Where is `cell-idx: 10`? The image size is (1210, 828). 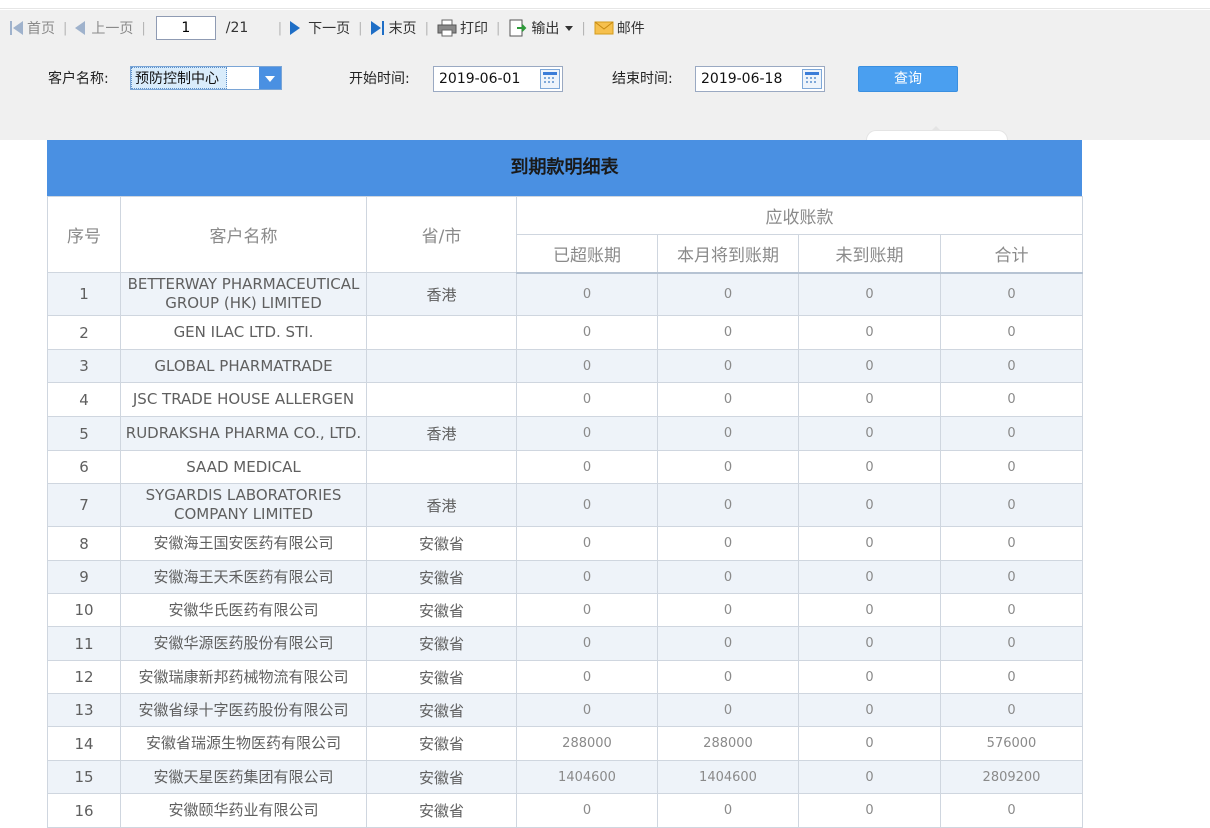 cell-idx: 10 is located at coordinates (84, 610).